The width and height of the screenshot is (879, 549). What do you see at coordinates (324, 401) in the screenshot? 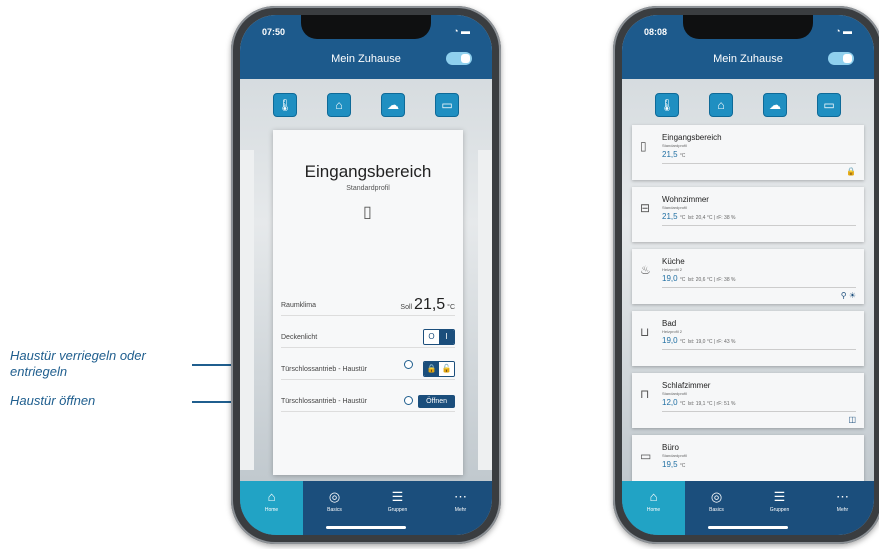
I see `open-label: Türschlossantrieb - Haustür` at bounding box center [324, 401].